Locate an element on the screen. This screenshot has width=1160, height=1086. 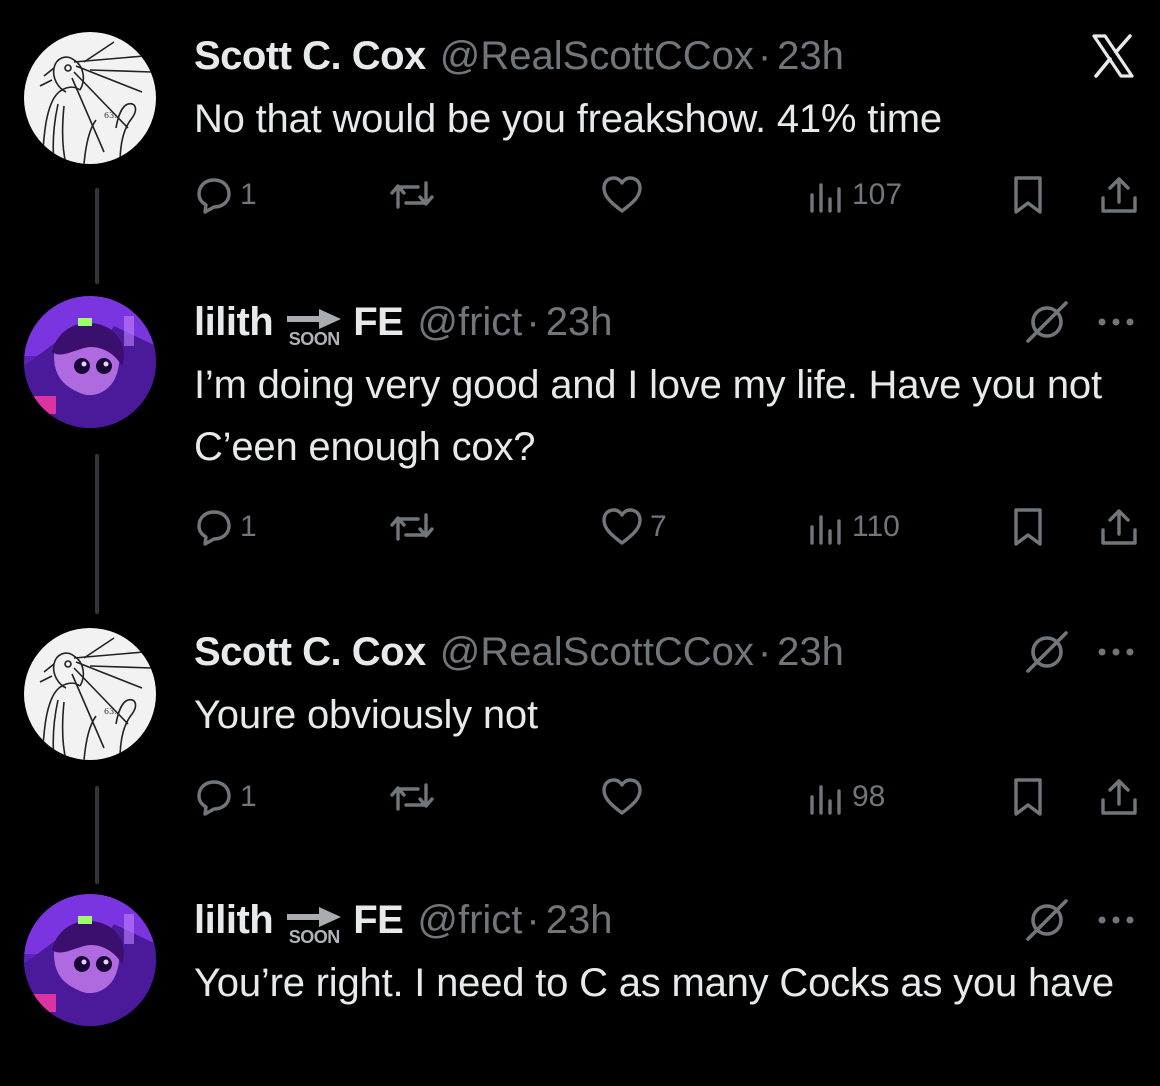
tweet-text: Youre obviously not is located at coordinates (366, 715).